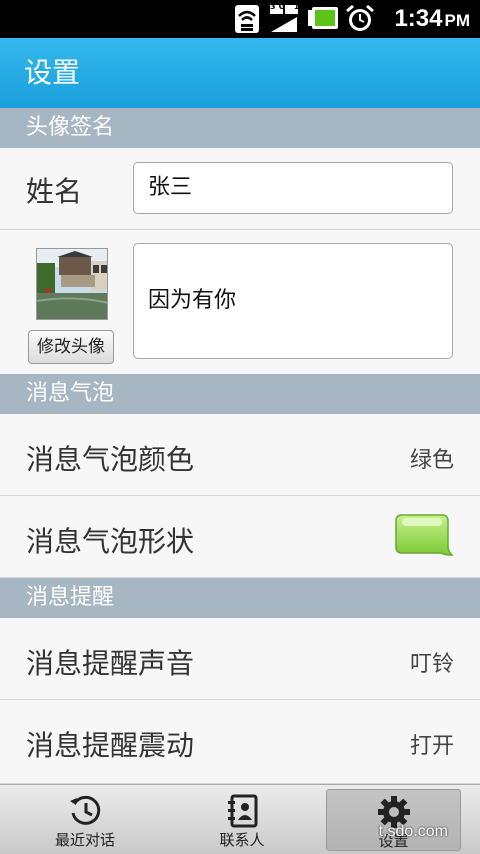 This screenshot has width=480, height=854. What do you see at coordinates (85, 810) in the screenshot?
I see `history-icon` at bounding box center [85, 810].